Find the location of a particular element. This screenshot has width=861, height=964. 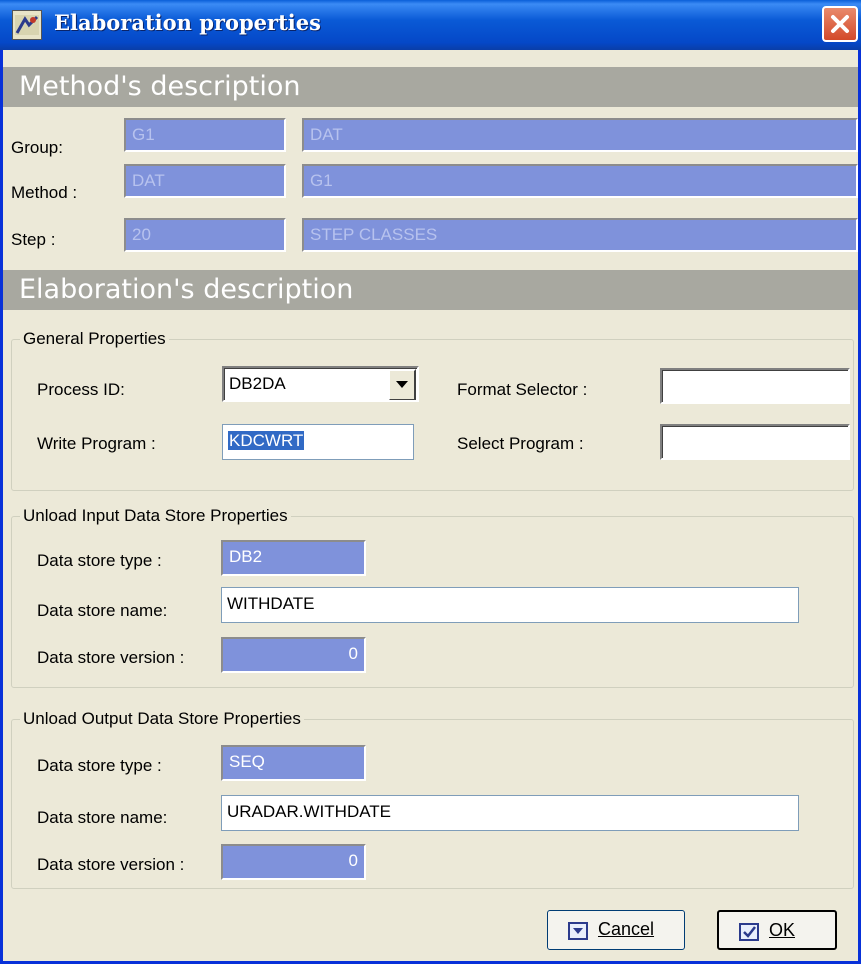

window-title: Elaboration properties is located at coordinates (187, 22).